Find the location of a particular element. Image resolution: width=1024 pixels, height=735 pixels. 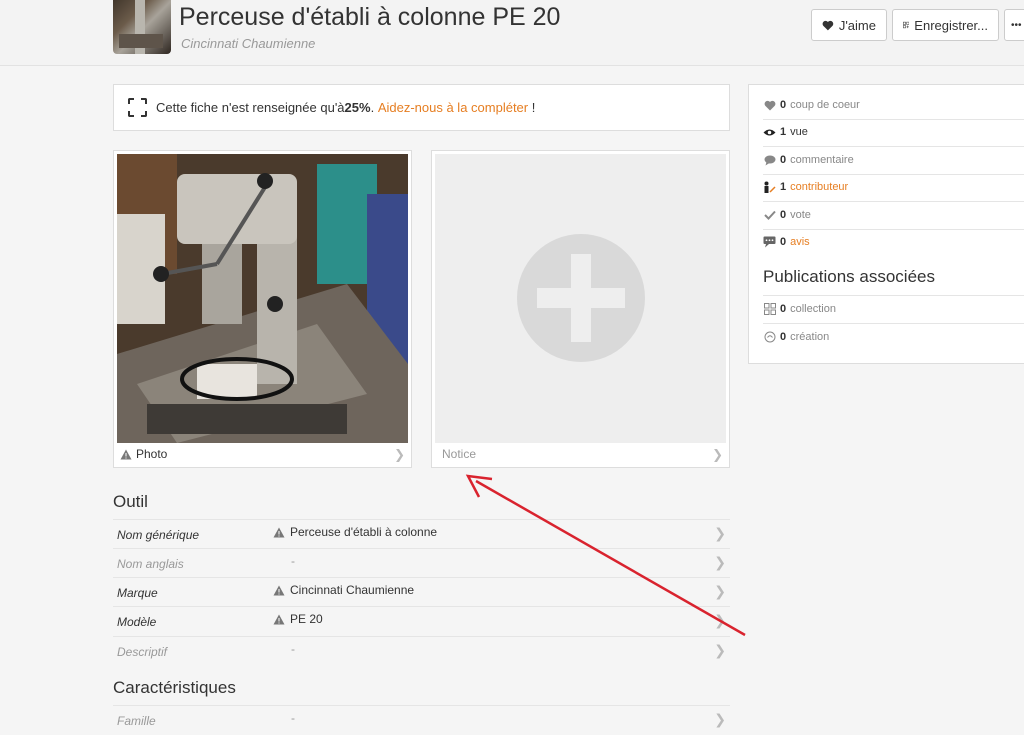

row-value: Perceuse d'établi à colonne is located at coordinates (355, 532).